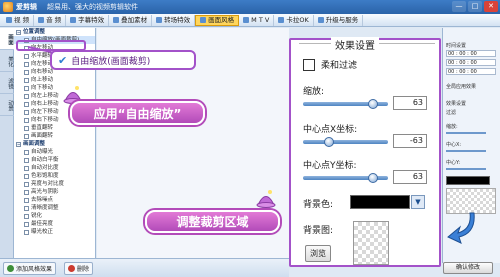  Describe the element at coordinates (410, 103) in the screenshot. I see `zoom-value-field: 63` at that location.